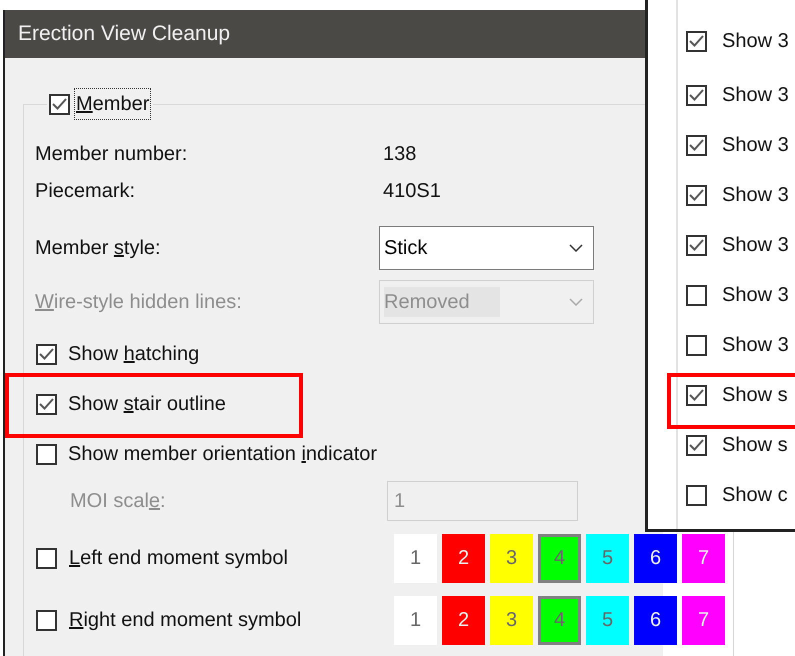  Describe the element at coordinates (134, 354) in the screenshot. I see `option-label: Show hatching` at that location.